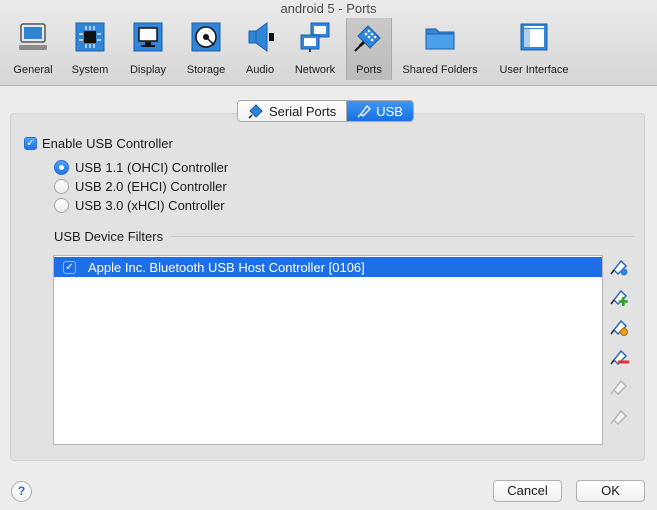 This screenshot has width=657, height=510. Describe the element at coordinates (90, 70) in the screenshot. I see `toolbar-system-label: System` at that location.